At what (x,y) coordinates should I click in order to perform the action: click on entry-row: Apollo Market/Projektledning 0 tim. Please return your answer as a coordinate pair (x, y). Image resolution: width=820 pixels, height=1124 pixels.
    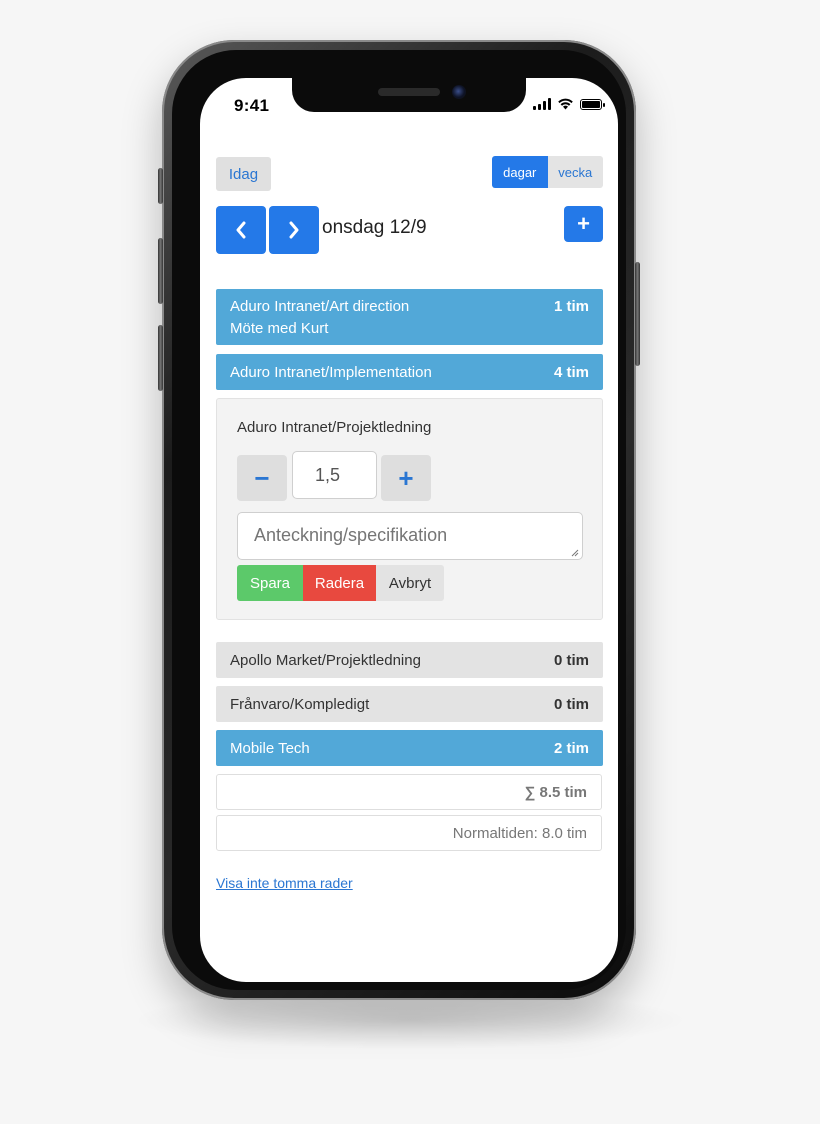
    Looking at the image, I should click on (409, 660).